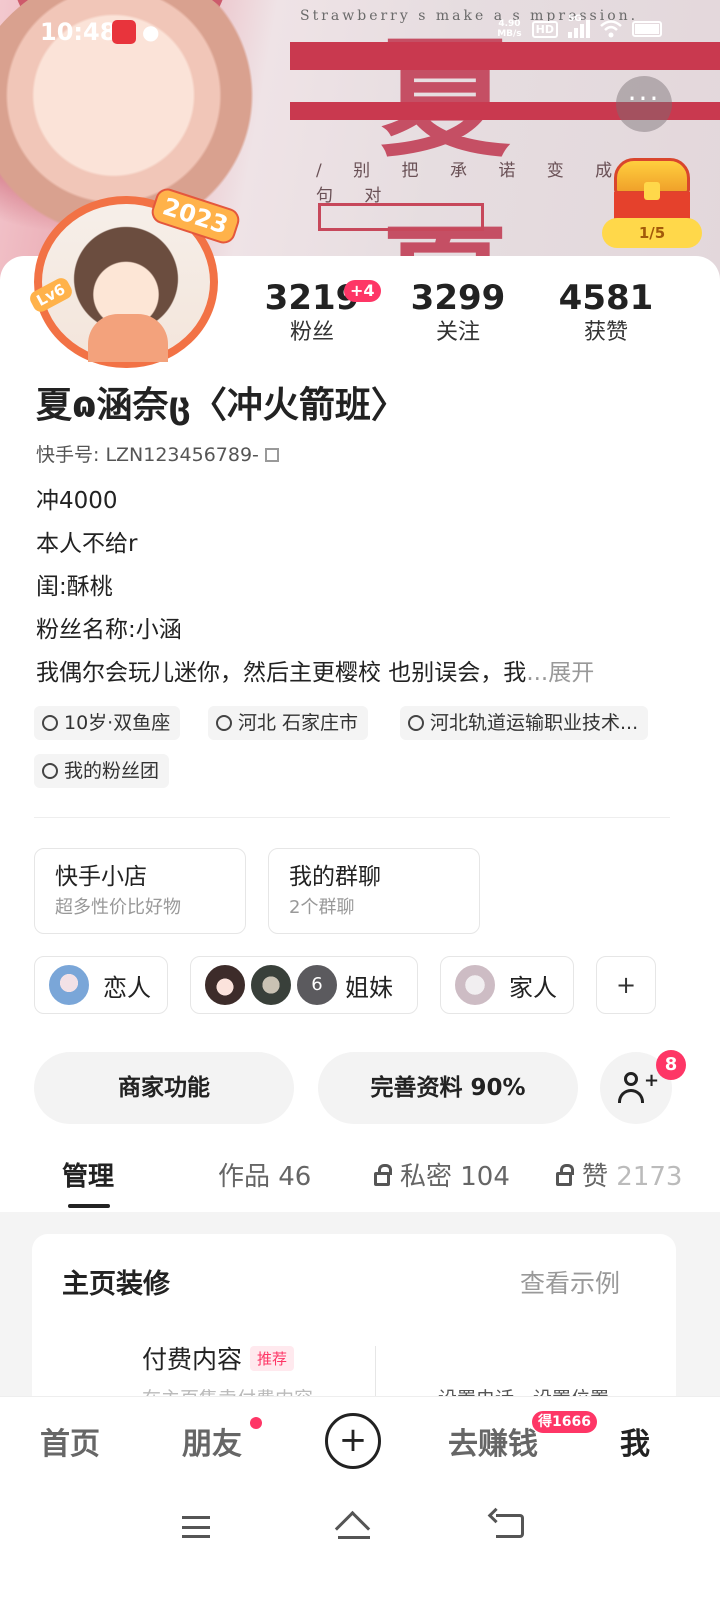  What do you see at coordinates (272, 1358) in the screenshot?
I see `recommended-badge: 推荐` at bounding box center [272, 1358].